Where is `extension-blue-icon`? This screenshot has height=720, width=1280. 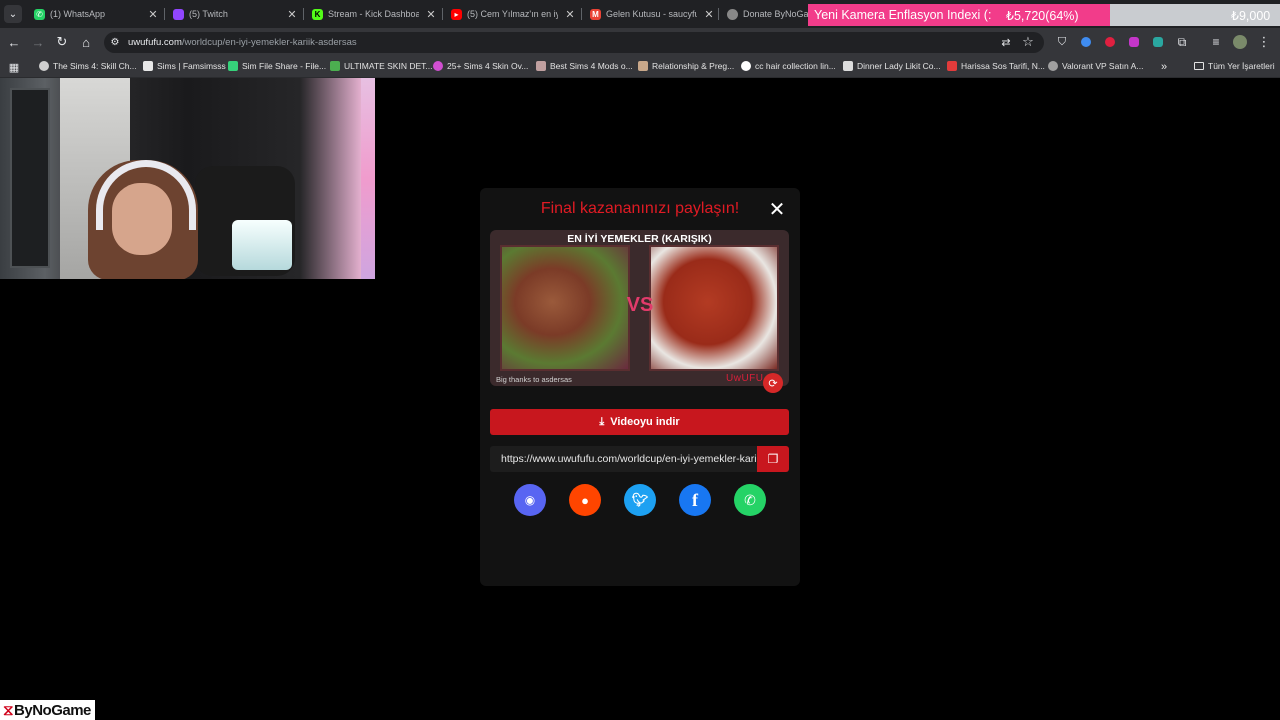 extension-blue-icon is located at coordinates (1086, 42).